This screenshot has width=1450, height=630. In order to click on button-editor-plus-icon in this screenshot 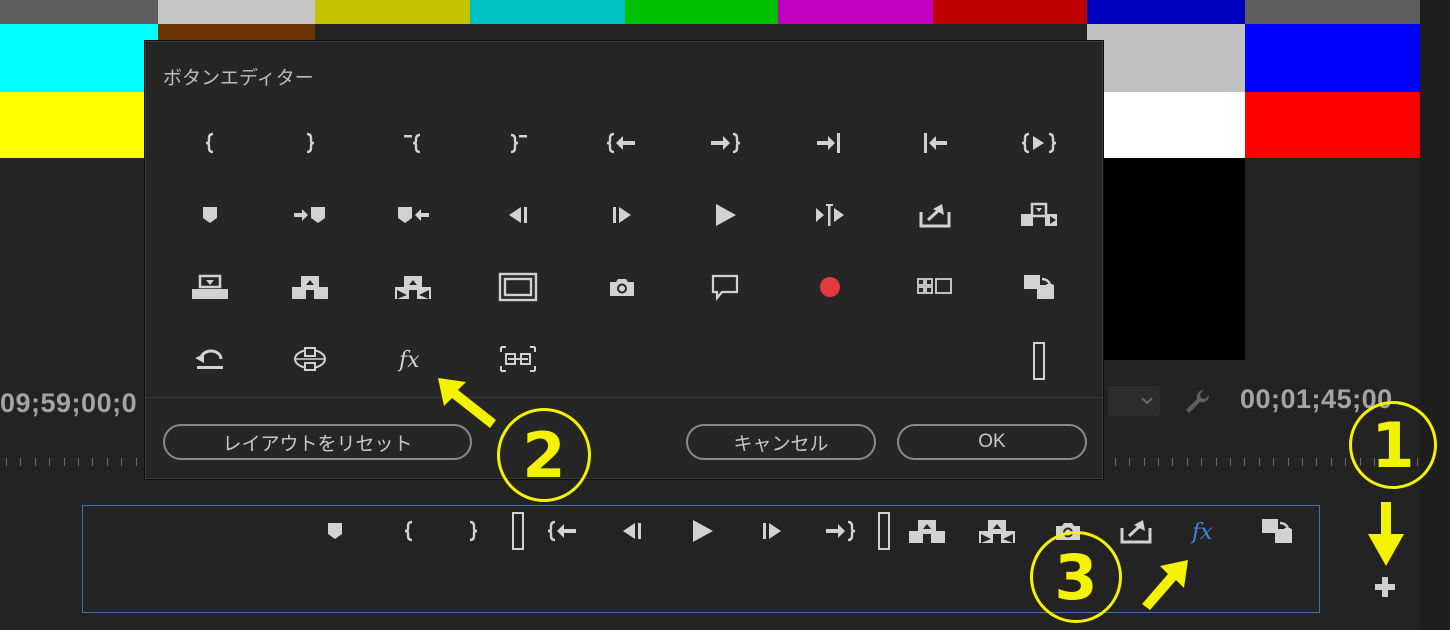, I will do `click(1385, 587)`.